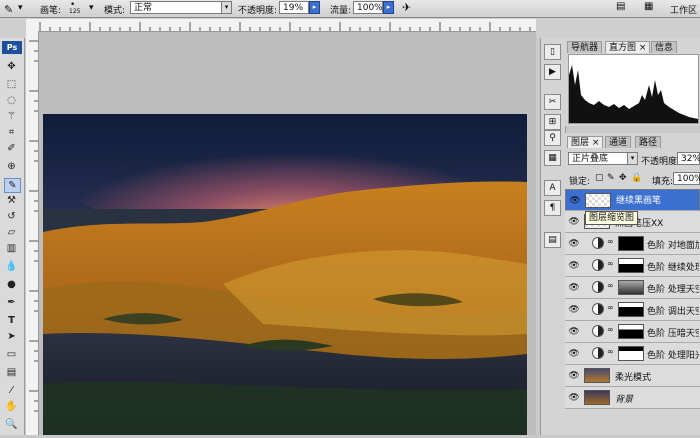 The image size is (700, 438). I want to click on gradient-tool-icon: ▥, so click(11, 248).